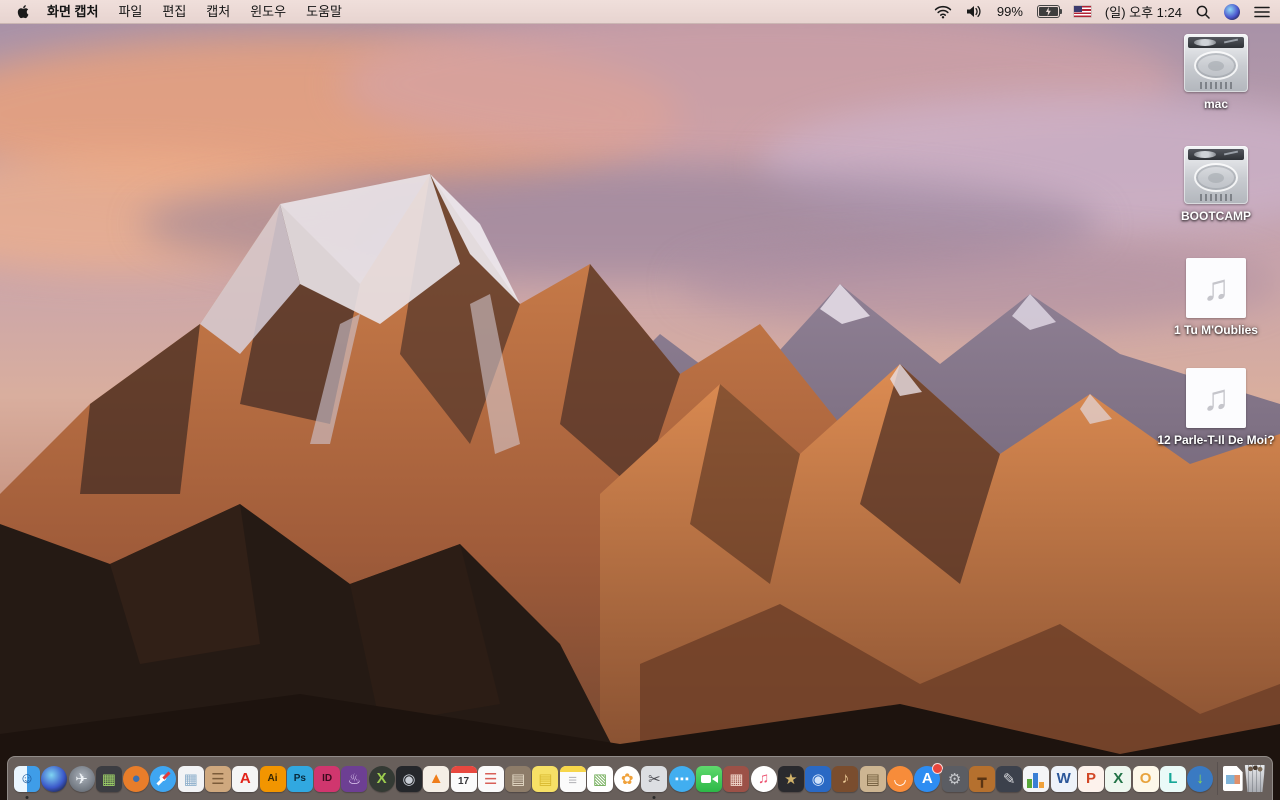  I want to click on apple-menu, so click(23, 11).